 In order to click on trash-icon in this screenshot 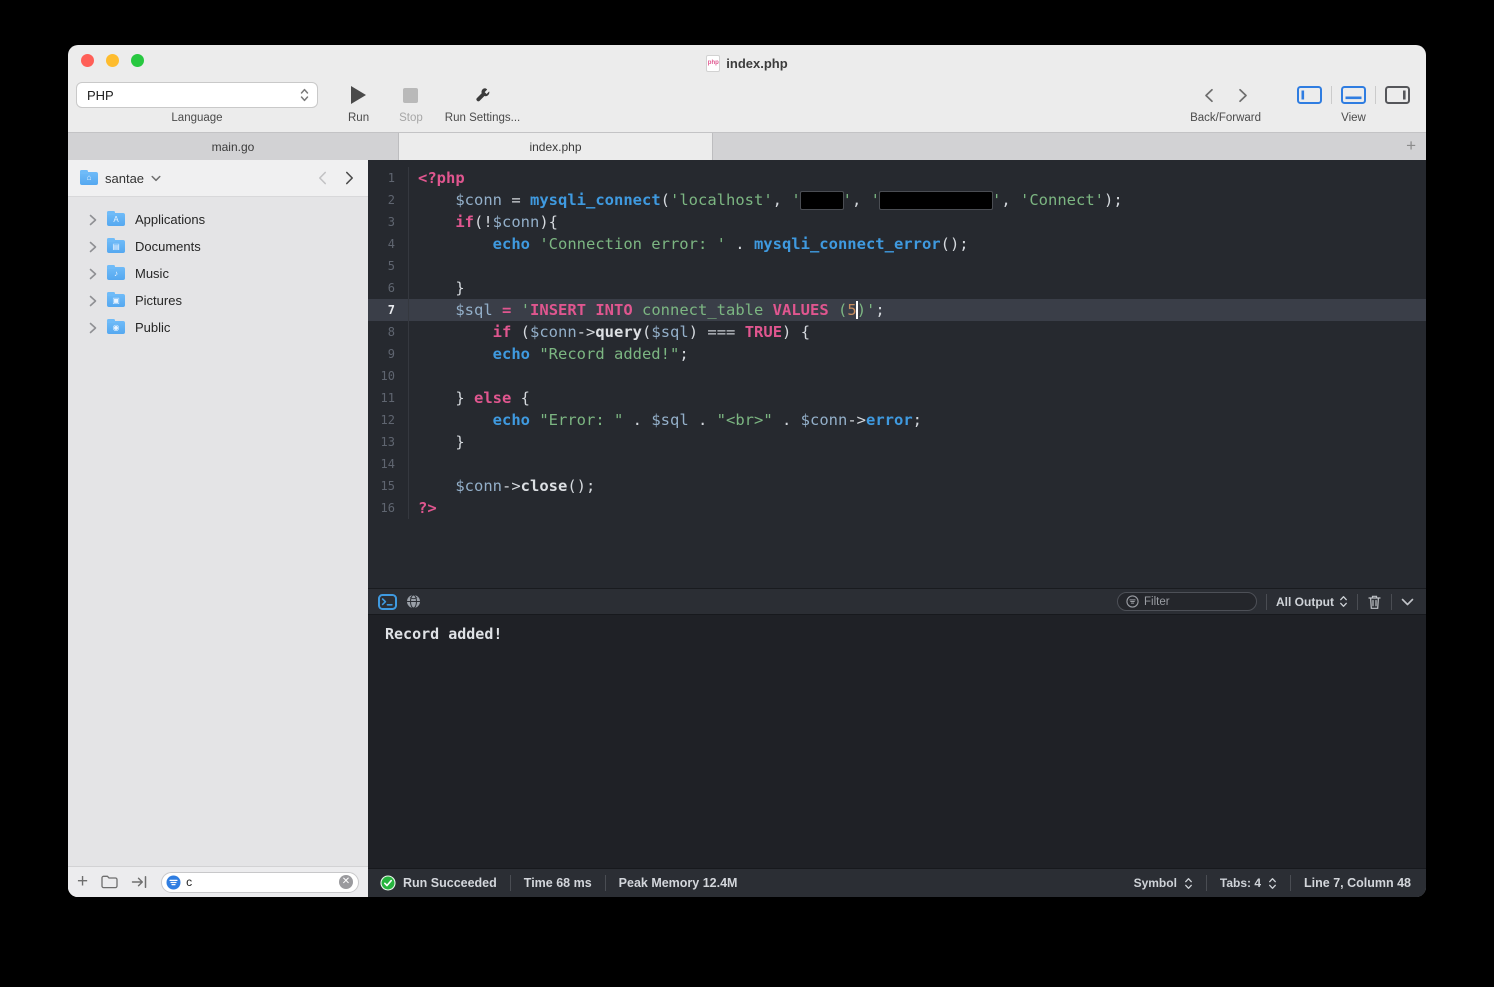, I will do `click(1374, 602)`.